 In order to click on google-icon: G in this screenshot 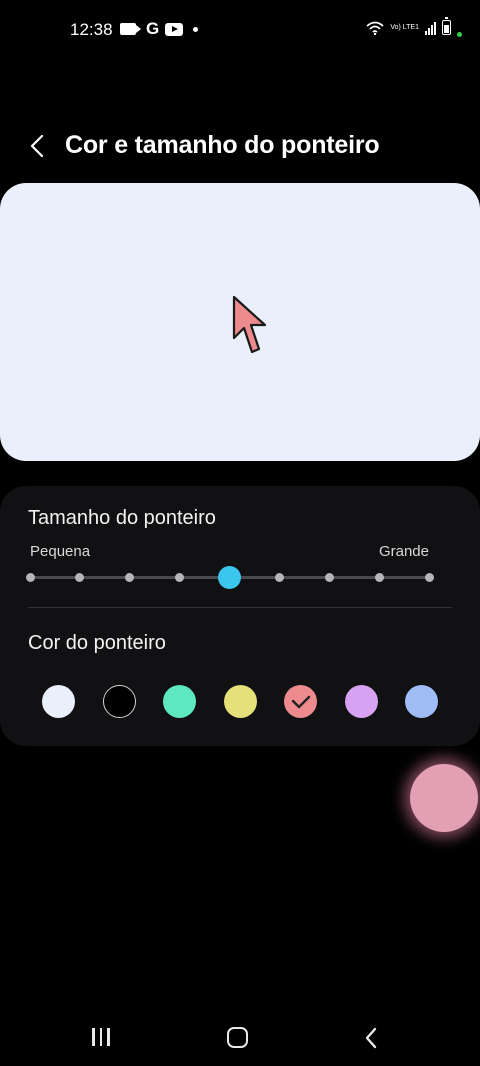, I will do `click(153, 28)`.